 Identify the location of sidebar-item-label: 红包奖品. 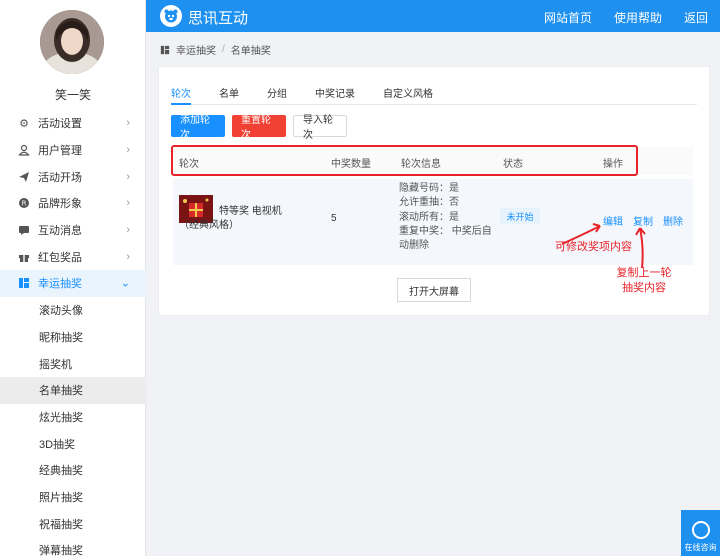
(60, 257).